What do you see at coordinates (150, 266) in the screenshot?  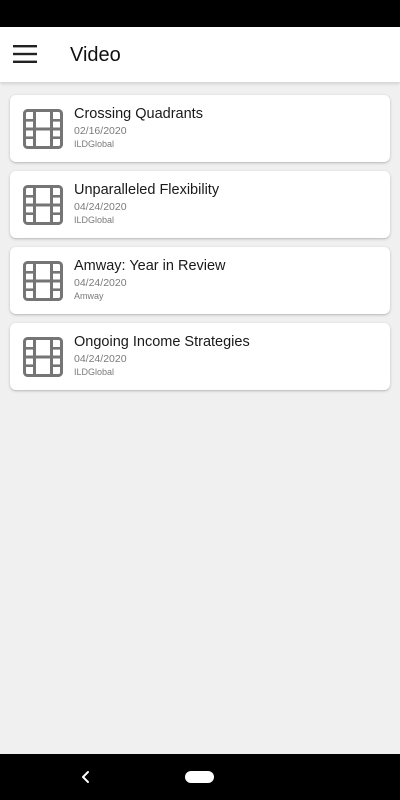 I see `video-title: Amway: Year in Review` at bounding box center [150, 266].